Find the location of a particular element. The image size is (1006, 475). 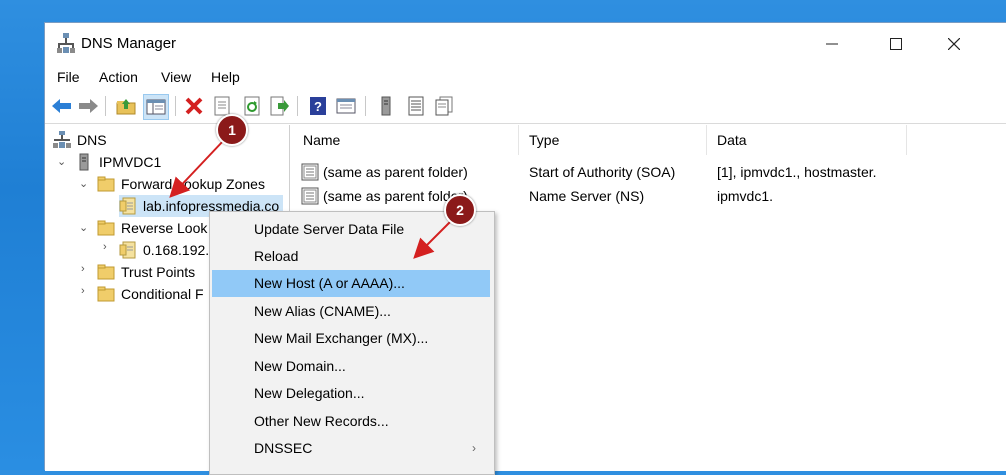

tree-item-server: IPMVDC1 is located at coordinates (118, 162).